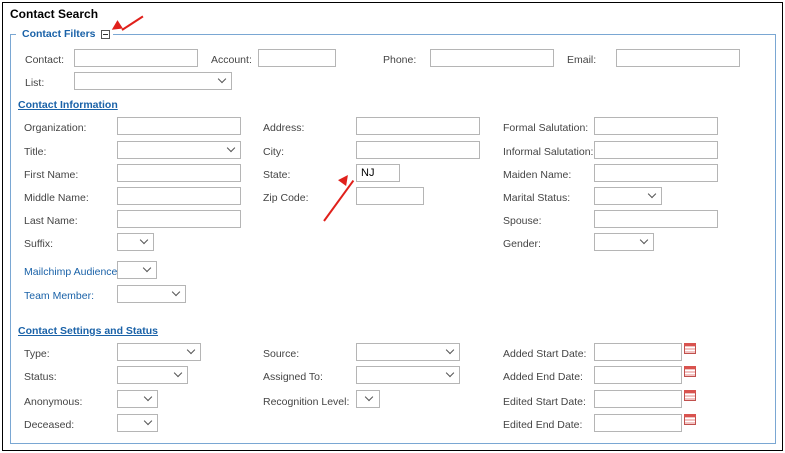 The image size is (785, 453). Describe the element at coordinates (297, 58) in the screenshot. I see `account-input` at that location.